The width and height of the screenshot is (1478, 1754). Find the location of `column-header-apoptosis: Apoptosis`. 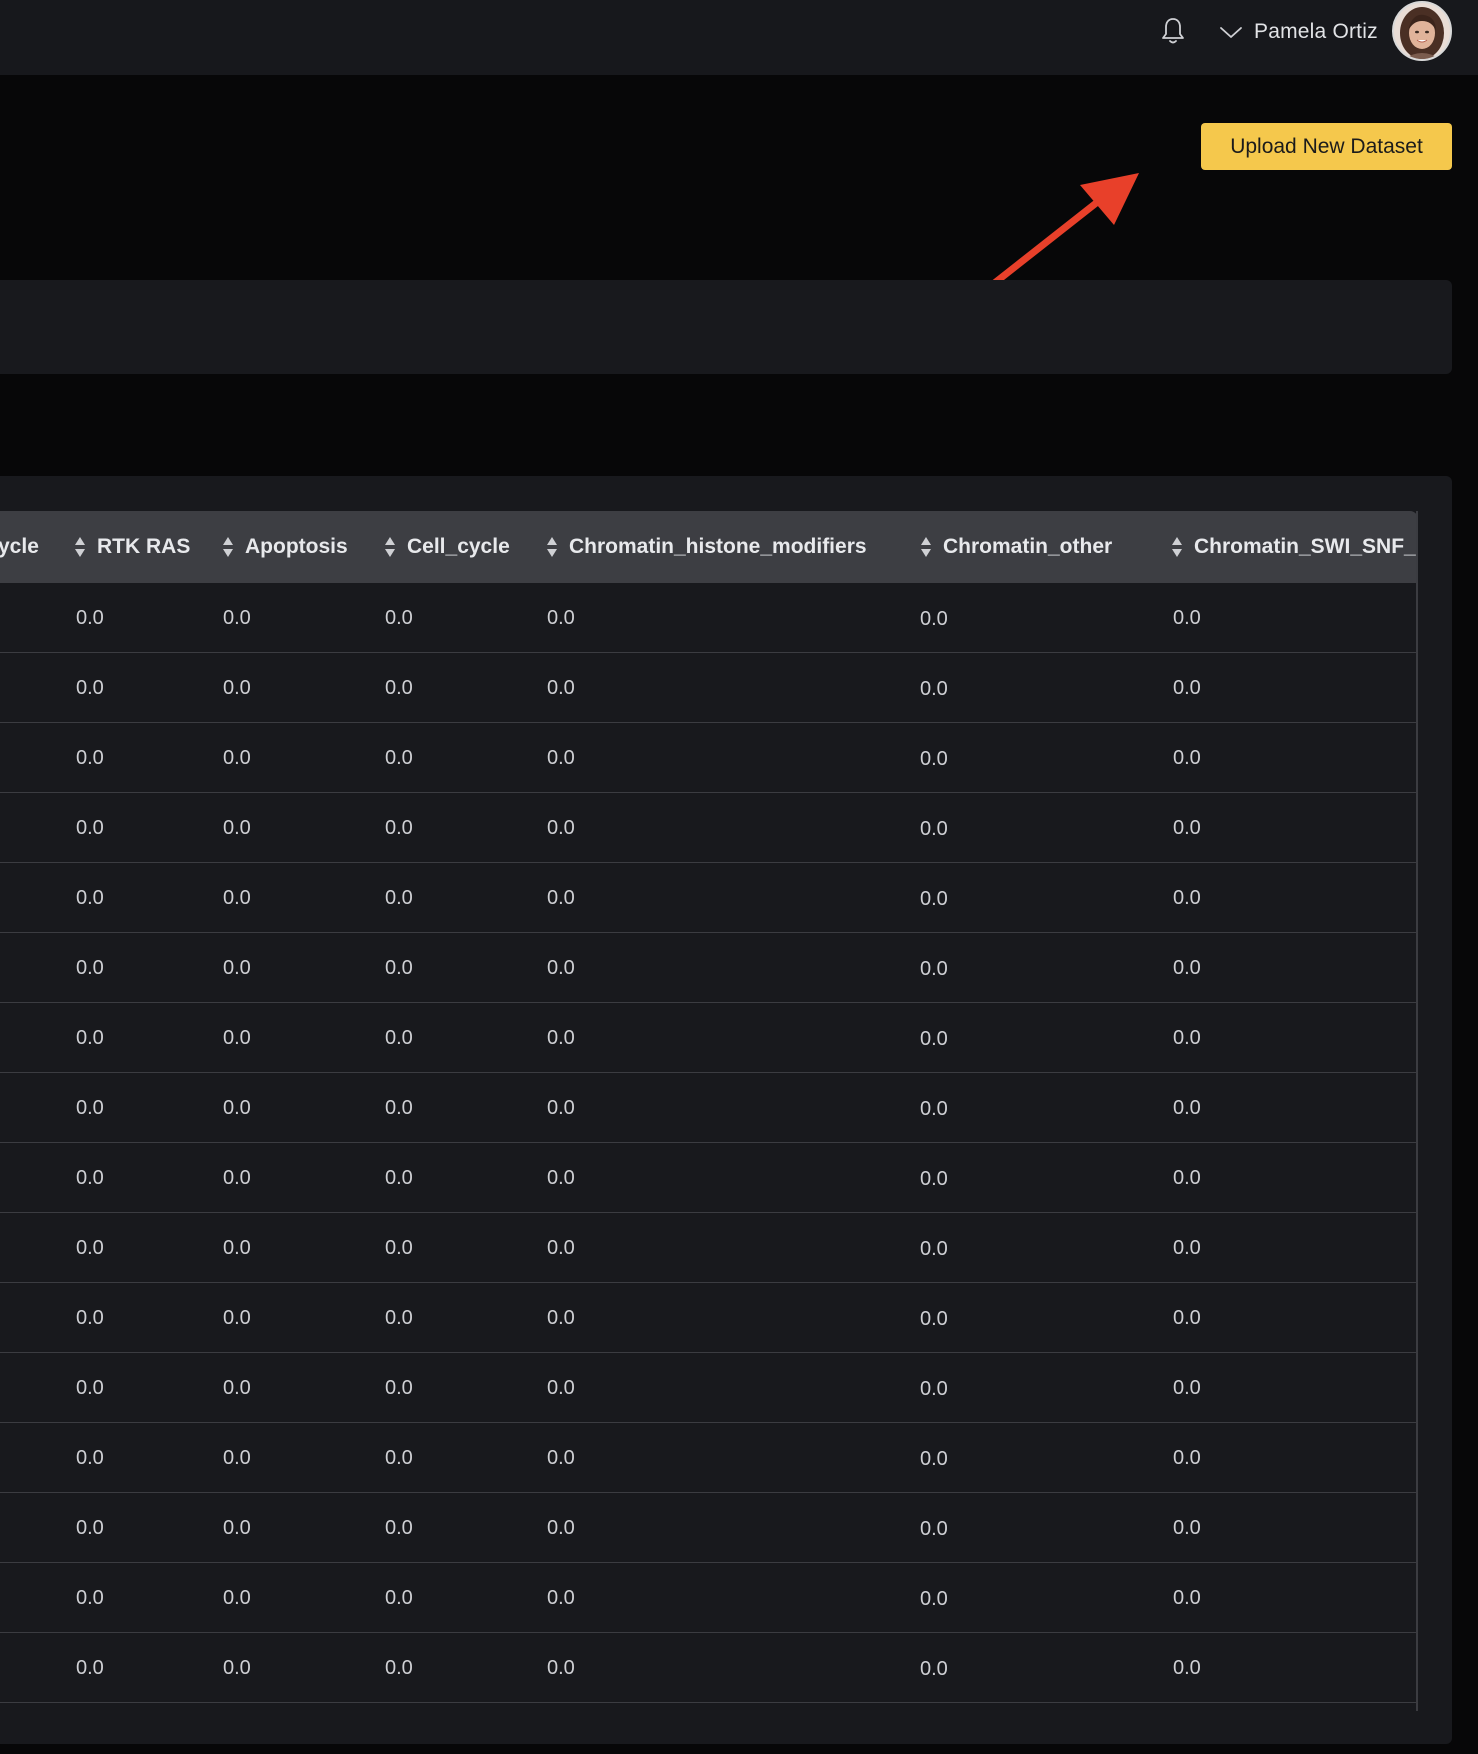

column-header-apoptosis: Apoptosis is located at coordinates (285, 547).